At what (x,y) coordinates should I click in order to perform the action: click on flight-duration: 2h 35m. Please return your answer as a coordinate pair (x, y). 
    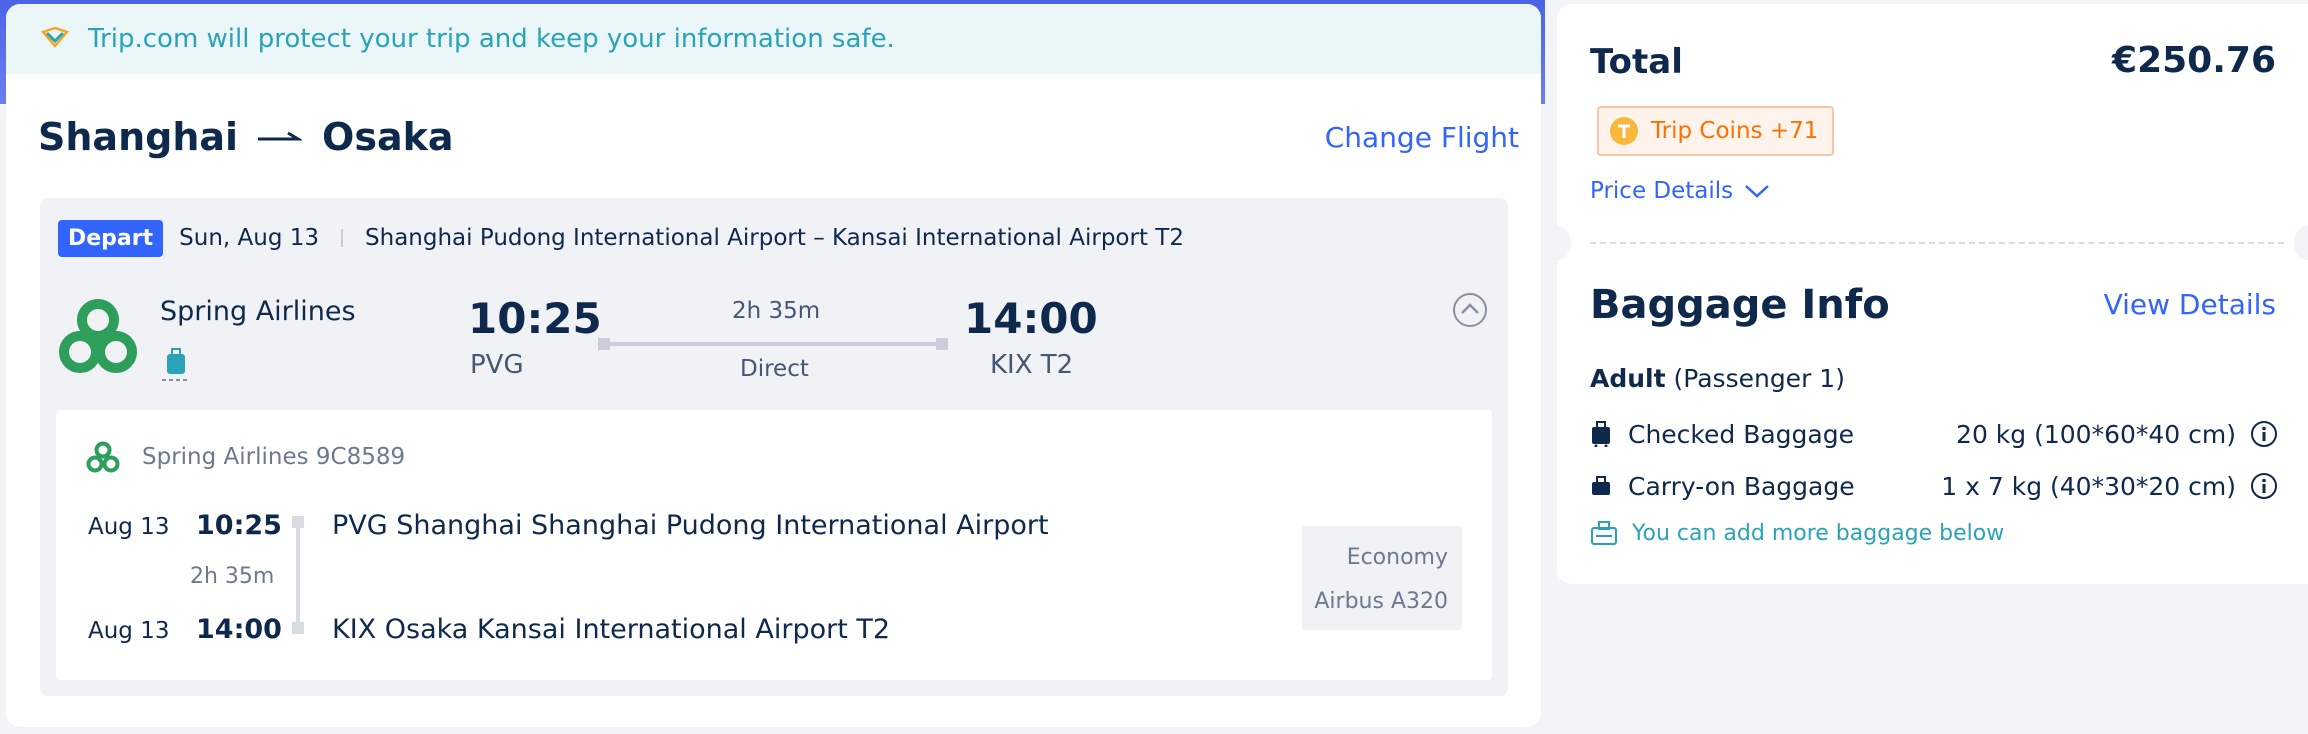
    Looking at the image, I should click on (776, 311).